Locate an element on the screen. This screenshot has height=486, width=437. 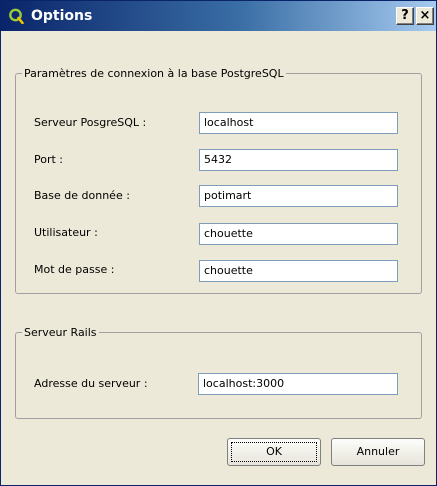
user-label: Utilisateur : is located at coordinates (66, 232).